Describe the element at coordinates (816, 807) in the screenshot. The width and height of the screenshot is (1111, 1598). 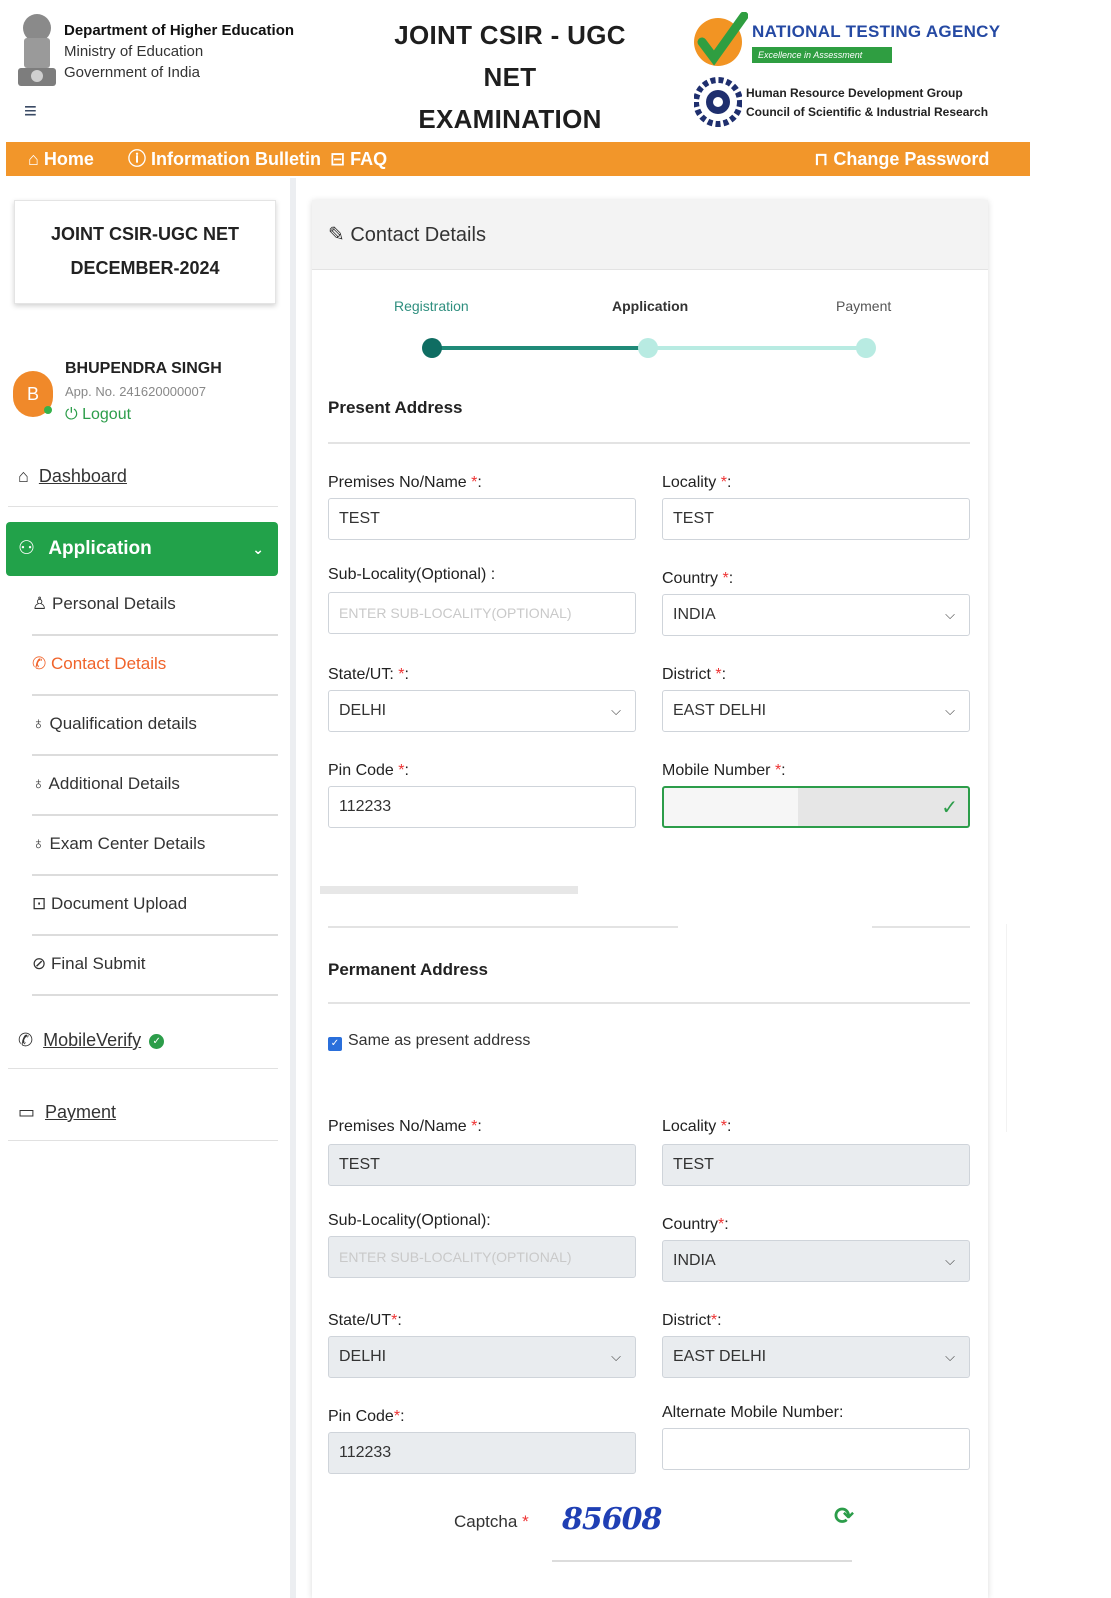
I see `mobile-input: ✓` at that location.